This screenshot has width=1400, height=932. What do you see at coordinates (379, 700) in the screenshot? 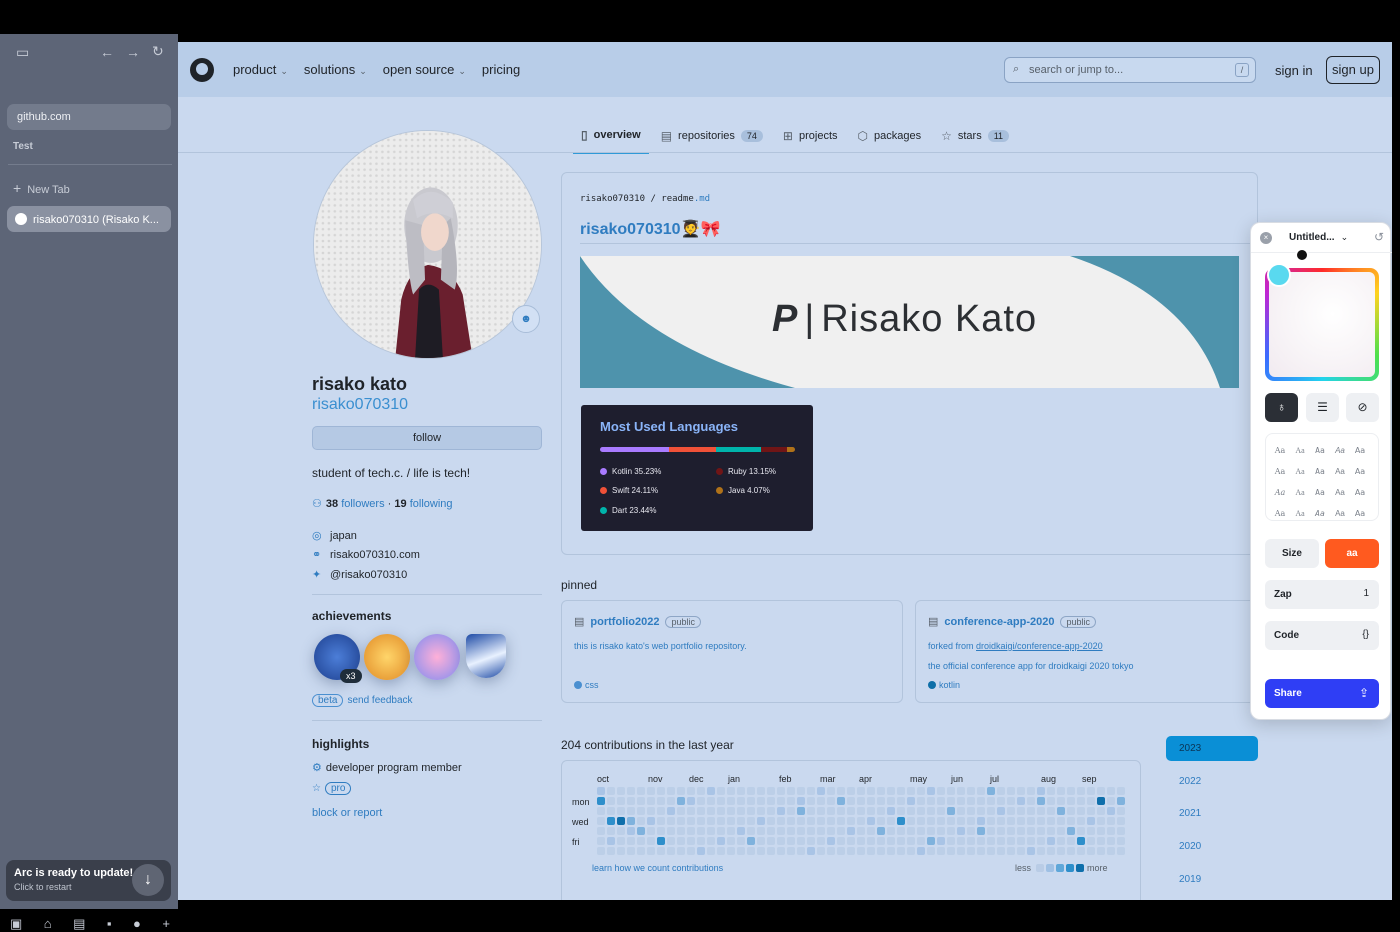
I see `send-feedback-link: send feedback` at bounding box center [379, 700].